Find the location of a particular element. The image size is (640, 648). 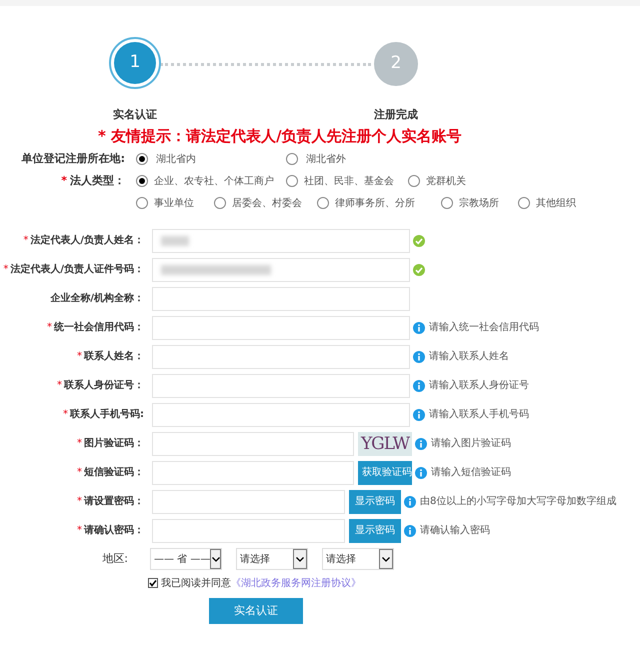

hint-text: 请输入联系人手机号码 is located at coordinates (479, 415).